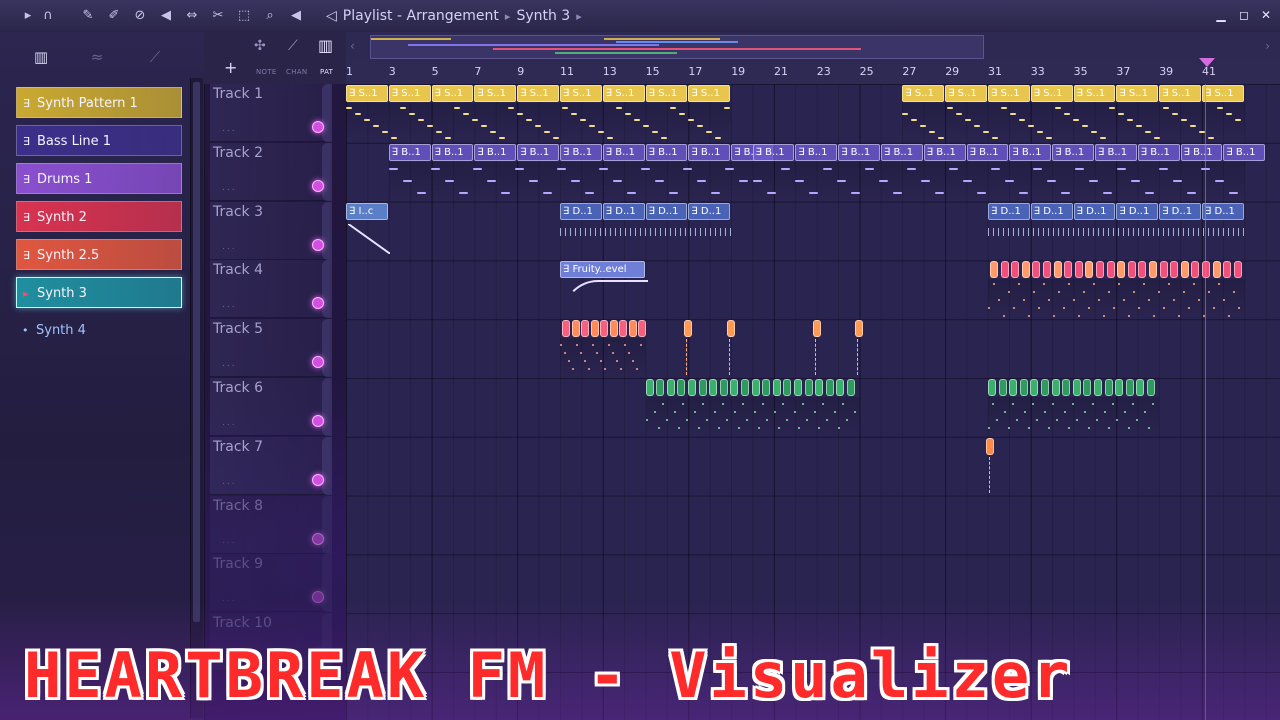 The width and height of the screenshot is (1280, 720). I want to click on bar-number: 11, so click(567, 71).